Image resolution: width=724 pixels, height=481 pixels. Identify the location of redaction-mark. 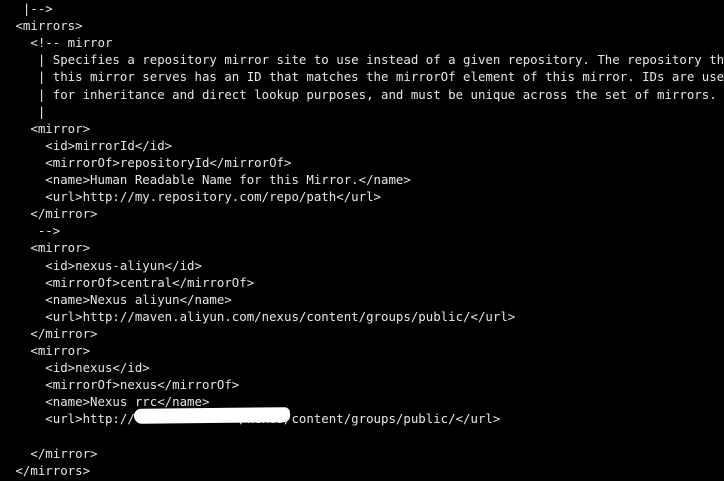
(212, 415).